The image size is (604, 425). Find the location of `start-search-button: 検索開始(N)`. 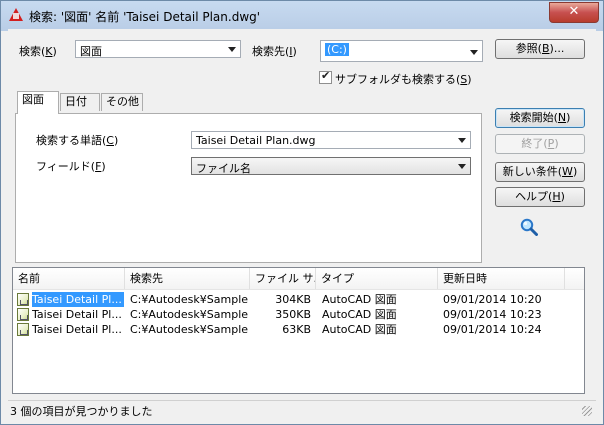

start-search-button: 検索開始(N) is located at coordinates (540, 118).